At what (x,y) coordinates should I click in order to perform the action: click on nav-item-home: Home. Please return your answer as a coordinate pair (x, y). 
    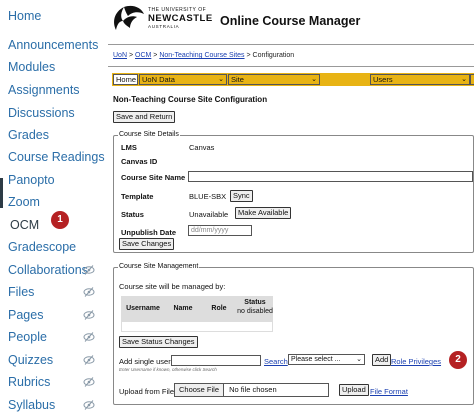
    Looking at the image, I should click on (24, 16).